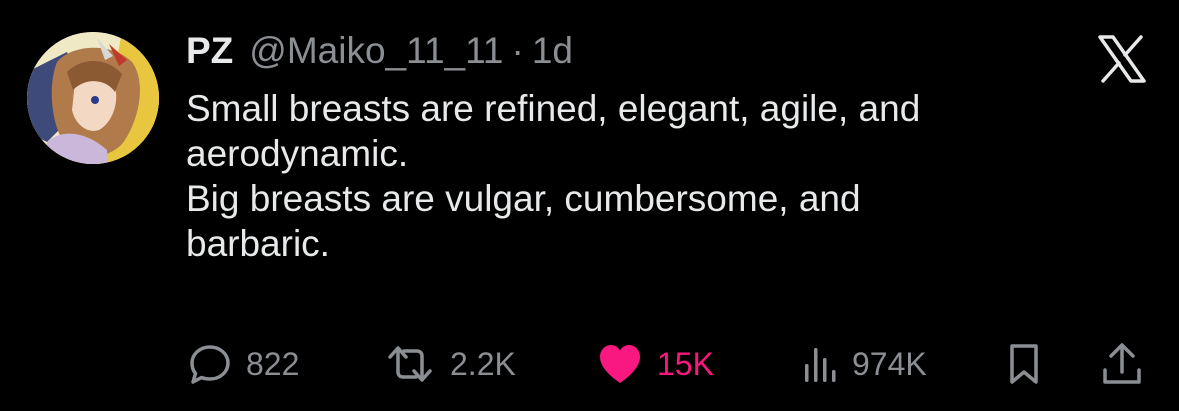 The height and width of the screenshot is (411, 1179). Describe the element at coordinates (655, 364) in the screenshot. I see `like-button: 15K` at that location.